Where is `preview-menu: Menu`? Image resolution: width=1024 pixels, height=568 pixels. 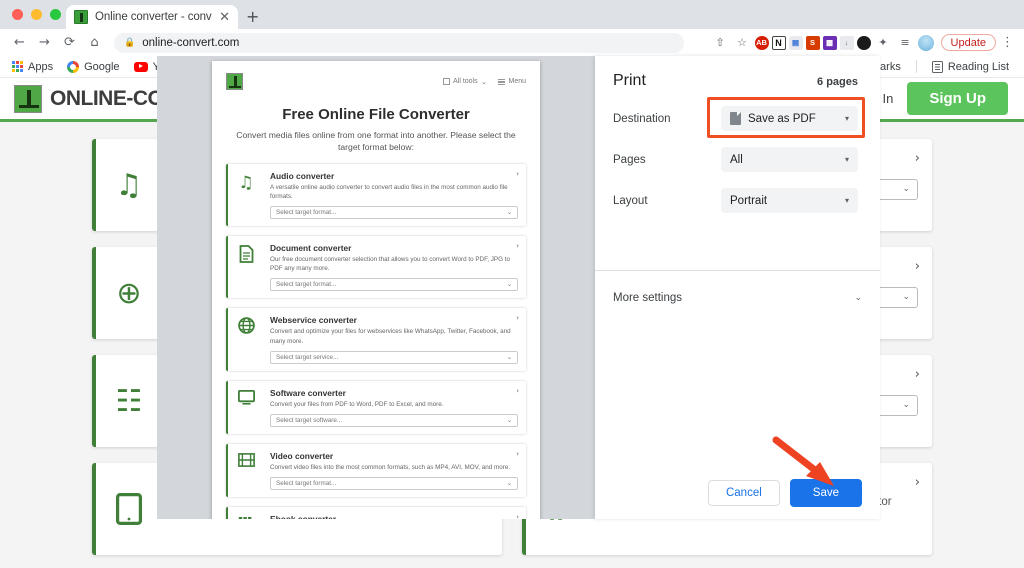 preview-menu: Menu is located at coordinates (511, 81).